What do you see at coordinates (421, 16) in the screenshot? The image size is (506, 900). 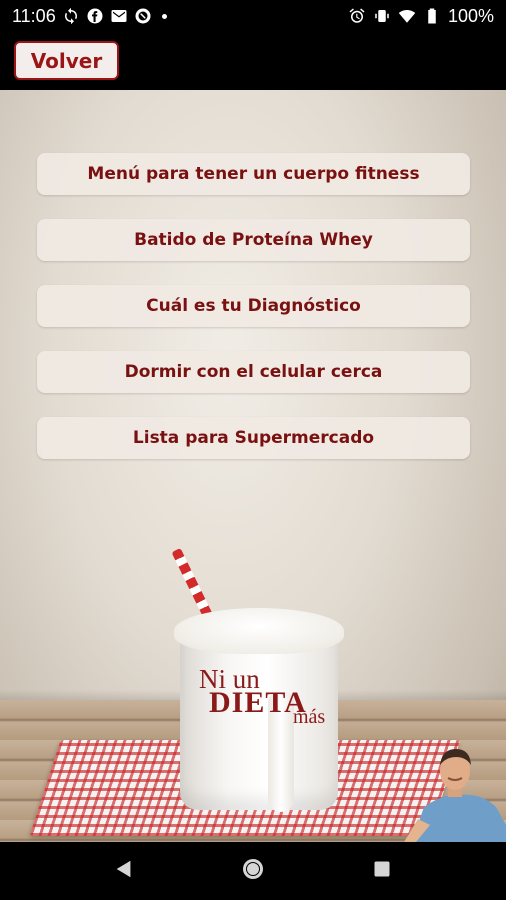 I see `status-right: 100%` at bounding box center [421, 16].